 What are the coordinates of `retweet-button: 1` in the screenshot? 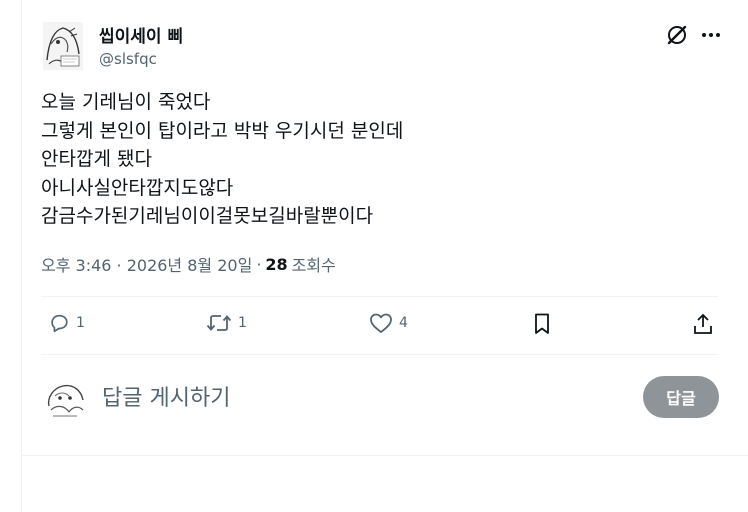 It's located at (226, 323).